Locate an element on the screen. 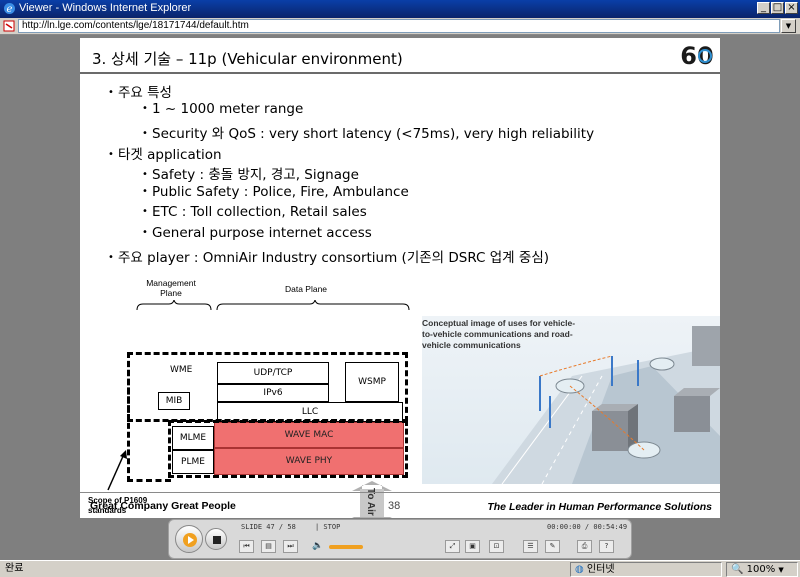 This screenshot has width=800, height=577. to-air-label: To Air is located at coordinates (370, 502).